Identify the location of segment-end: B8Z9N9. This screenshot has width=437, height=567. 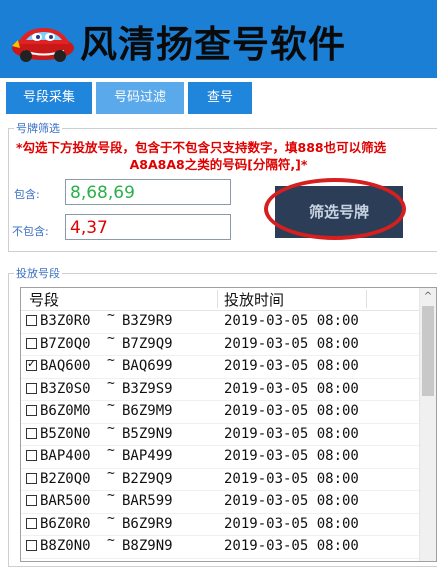
(147, 546).